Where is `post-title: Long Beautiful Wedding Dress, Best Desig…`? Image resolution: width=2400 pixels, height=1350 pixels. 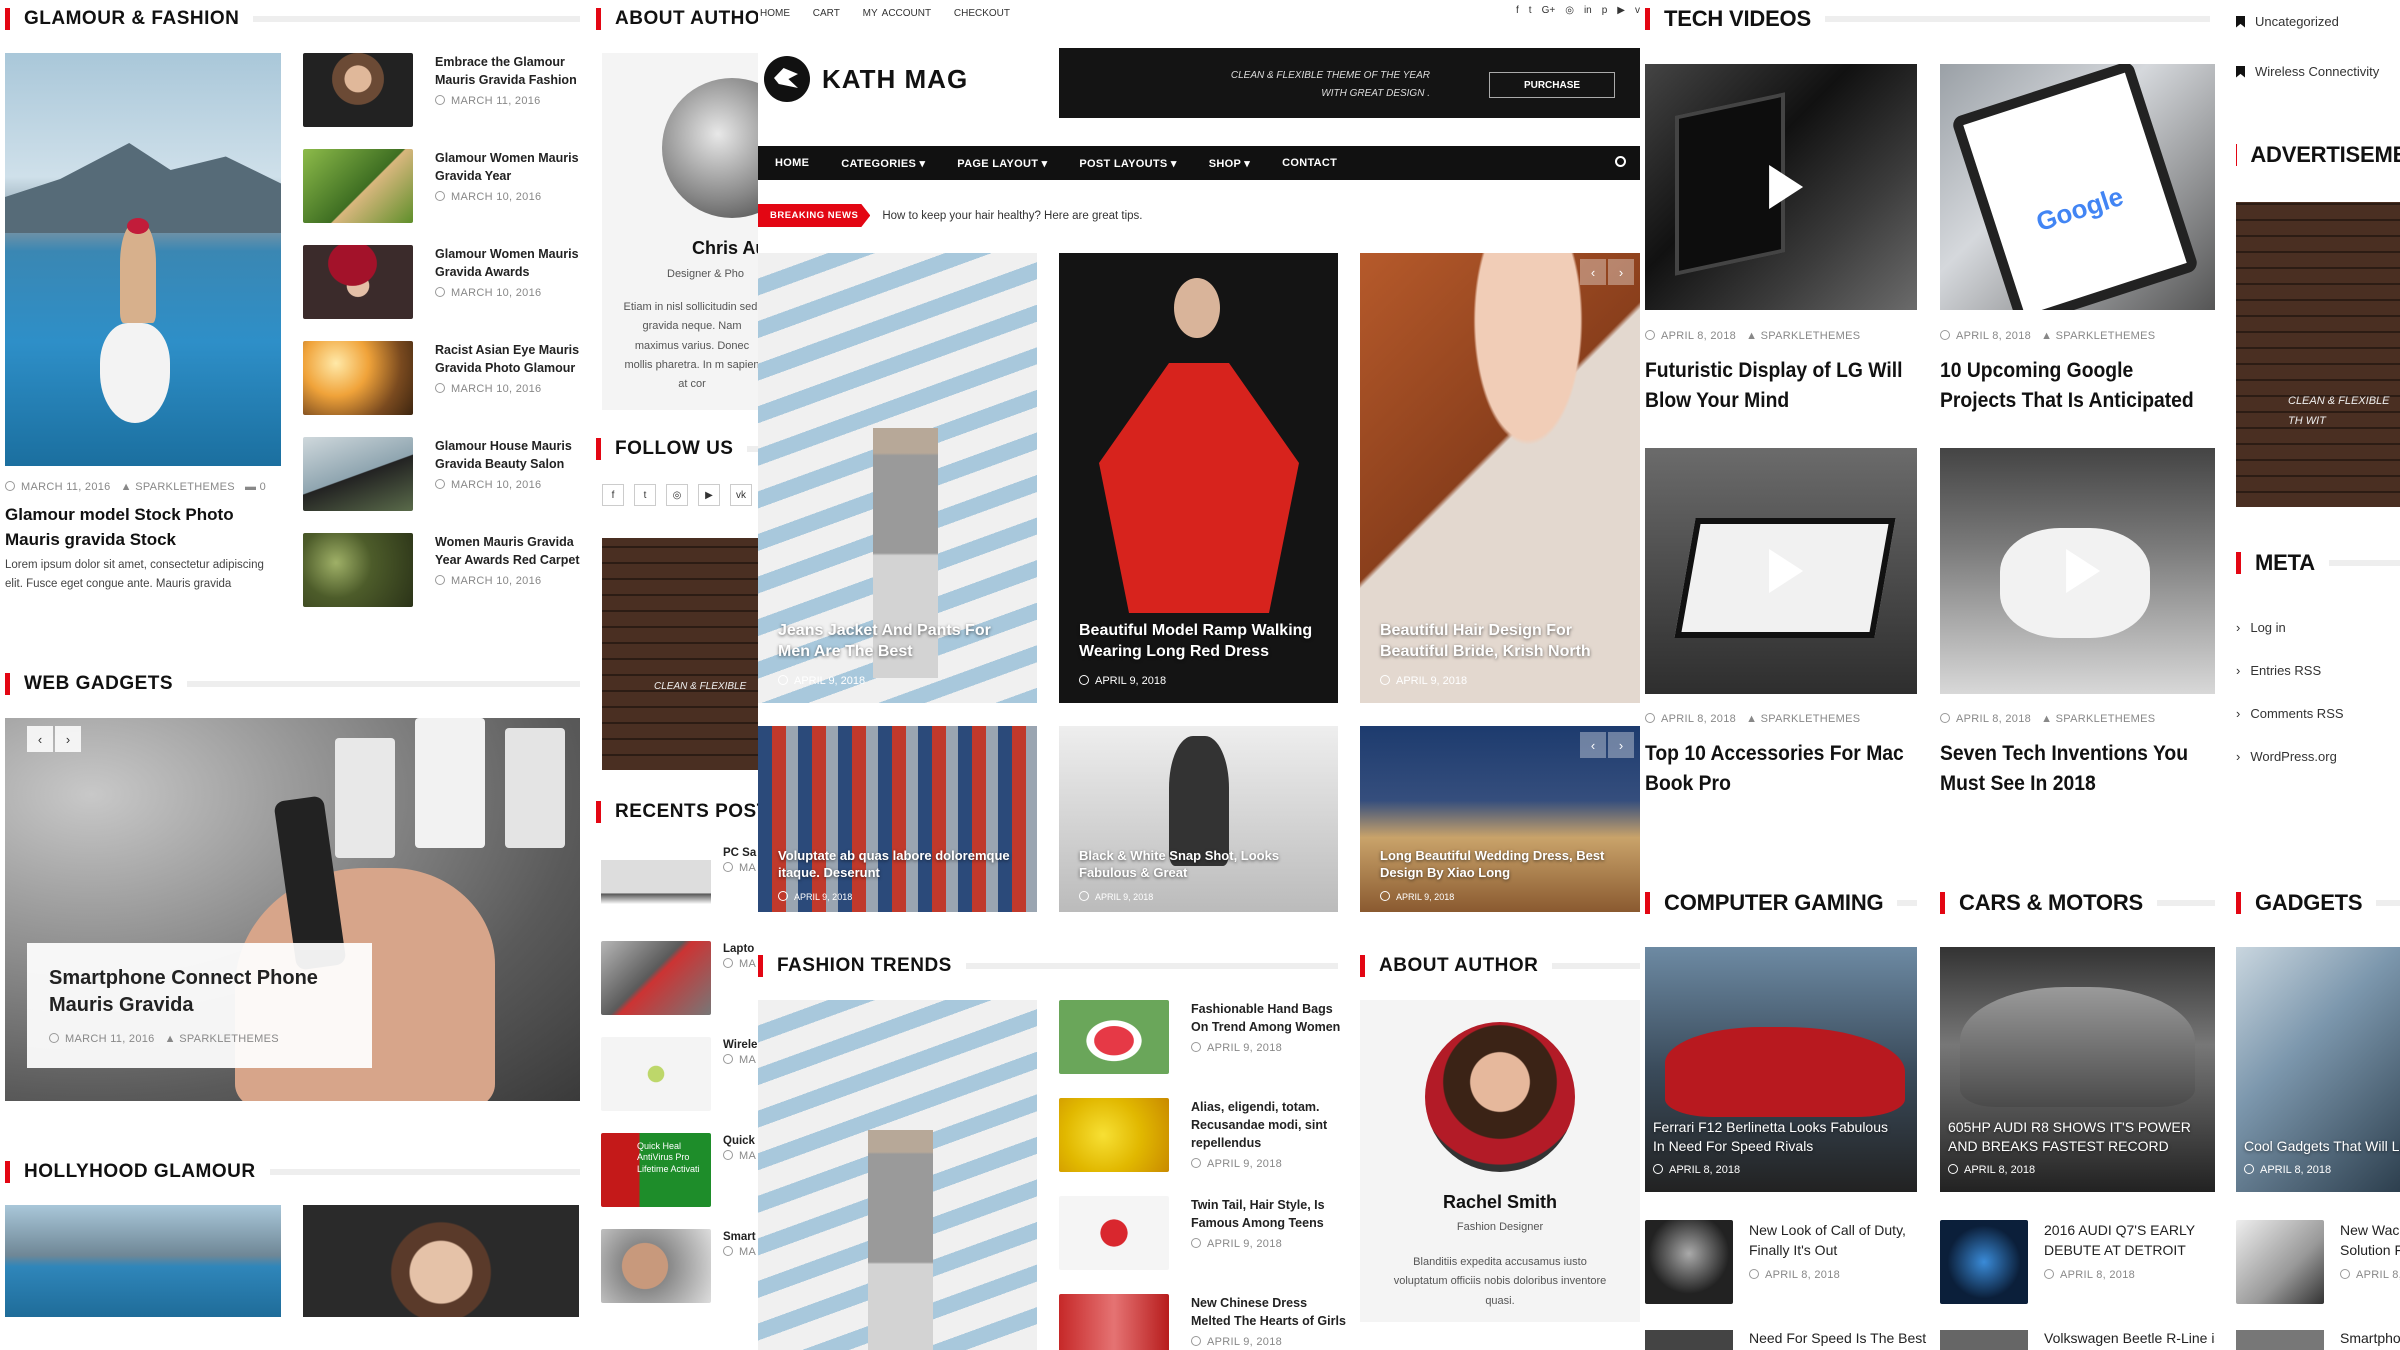
post-title: Long Beautiful Wedding Dress, Best Desig… is located at coordinates (1500, 864).